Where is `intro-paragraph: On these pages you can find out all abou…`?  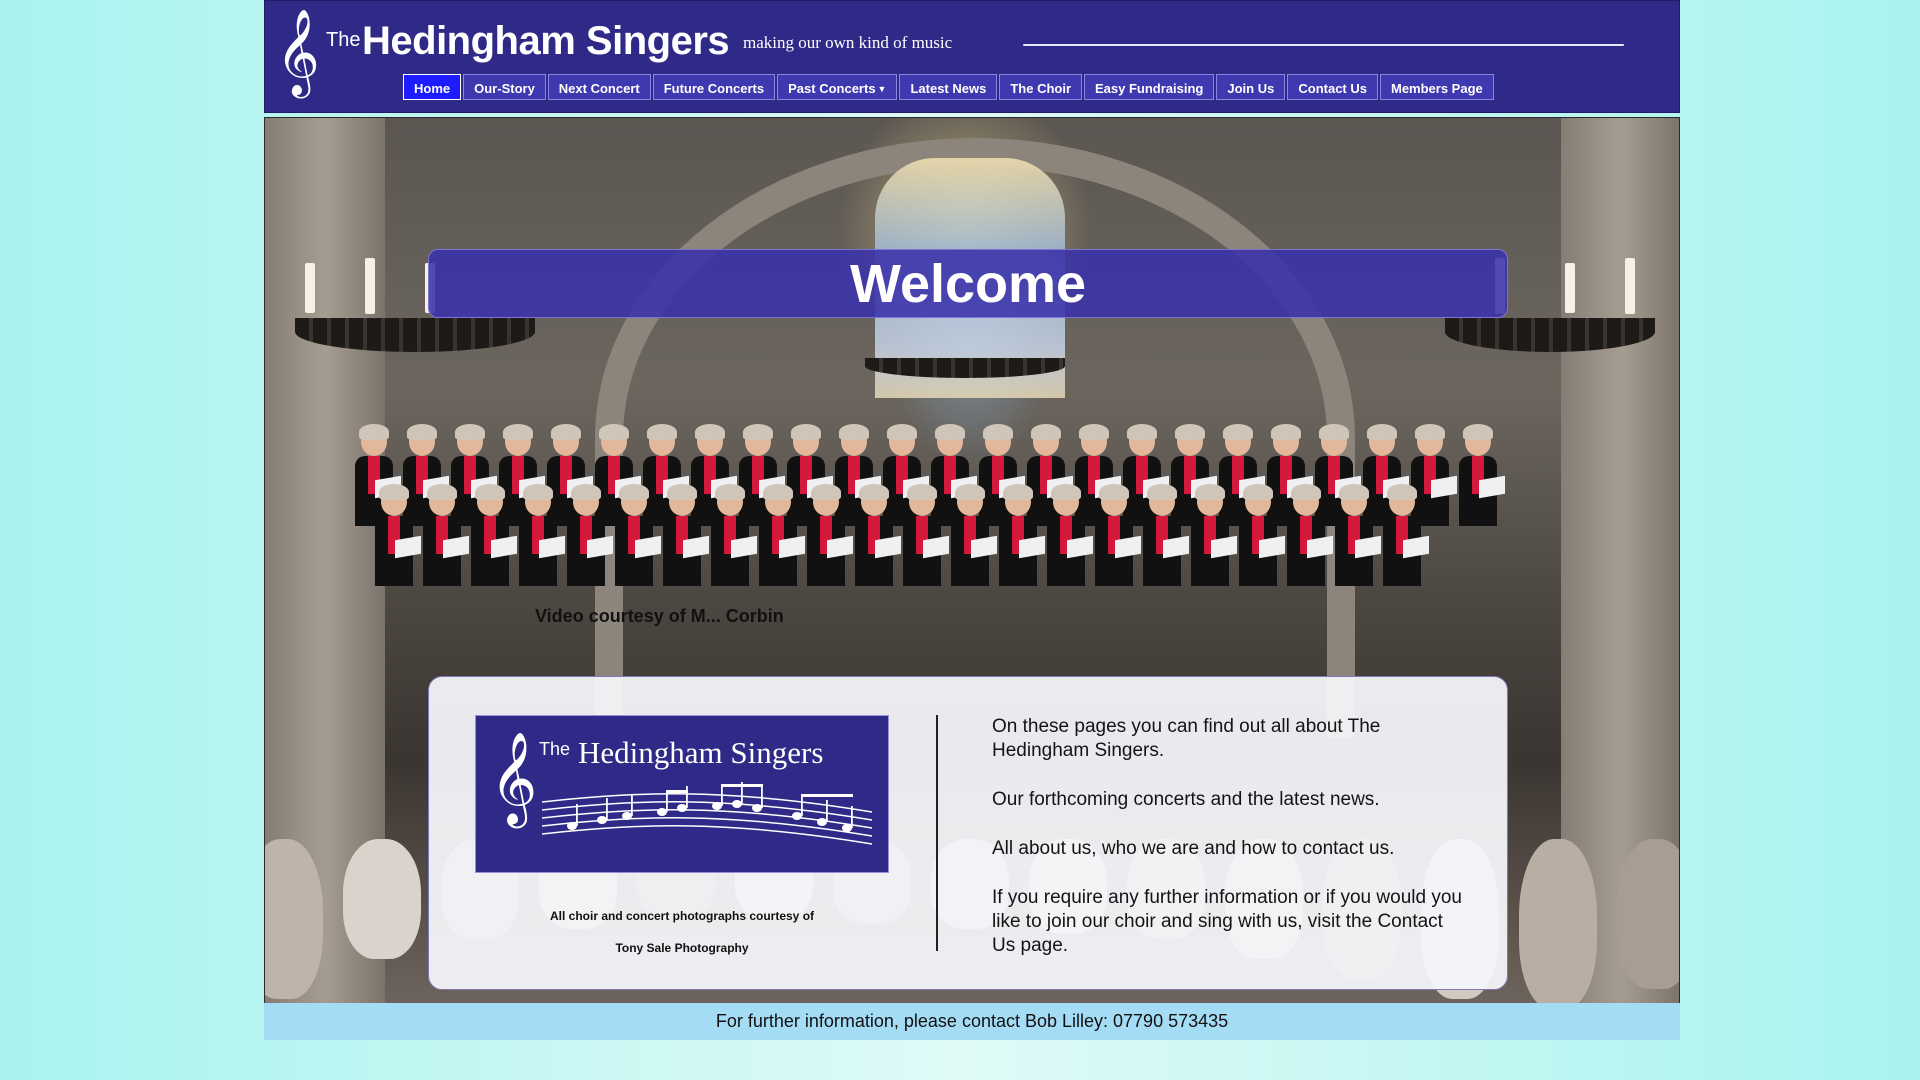 intro-paragraph: On these pages you can find out all abou… is located at coordinates (1186, 738).